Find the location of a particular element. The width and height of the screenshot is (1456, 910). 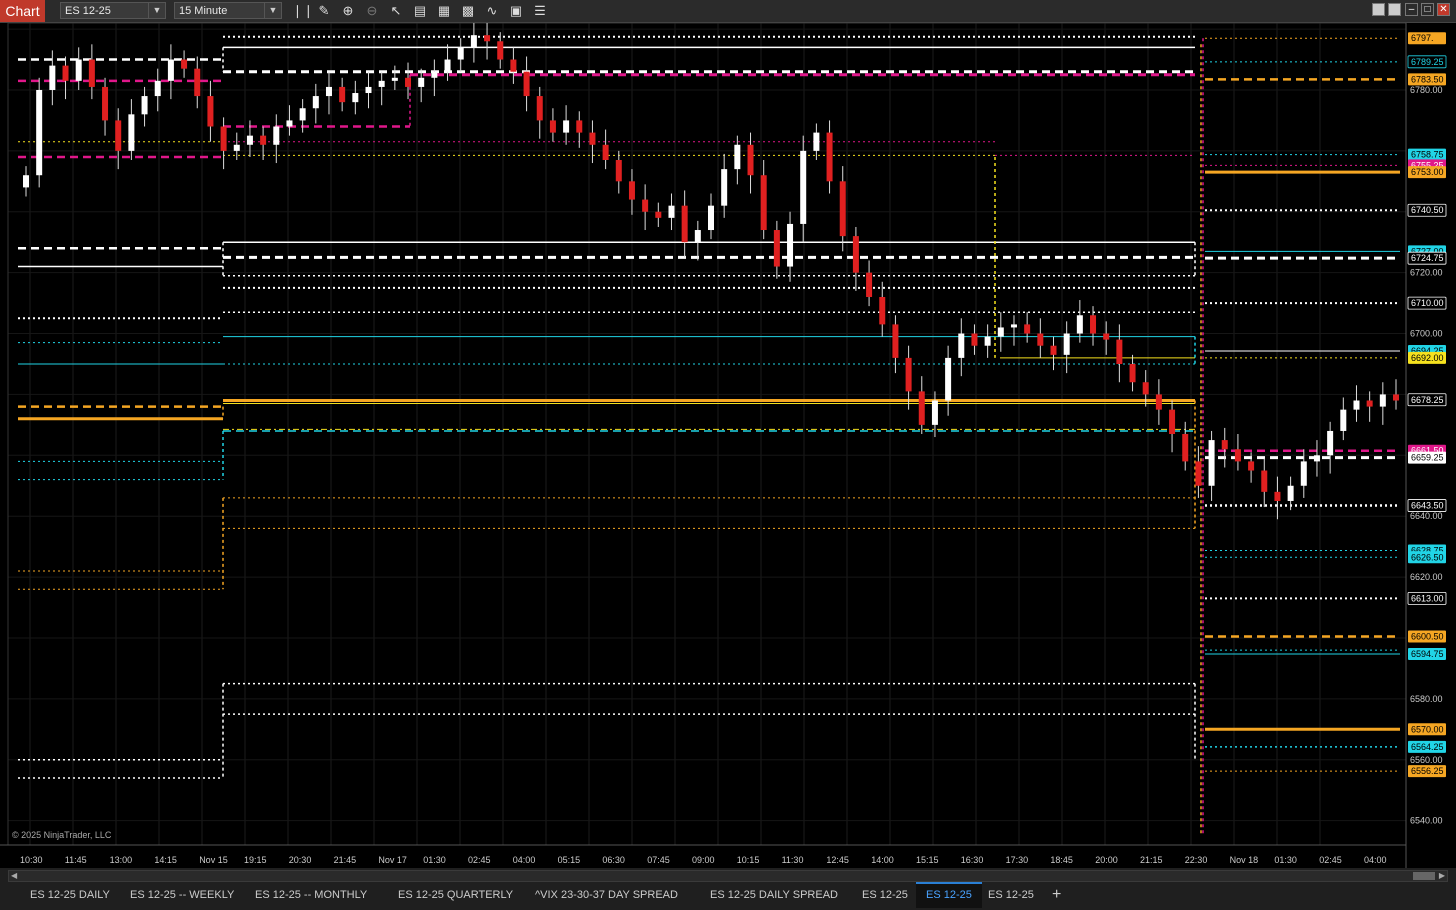

zoom-in-icon: ⊕ is located at coordinates (348, 11).